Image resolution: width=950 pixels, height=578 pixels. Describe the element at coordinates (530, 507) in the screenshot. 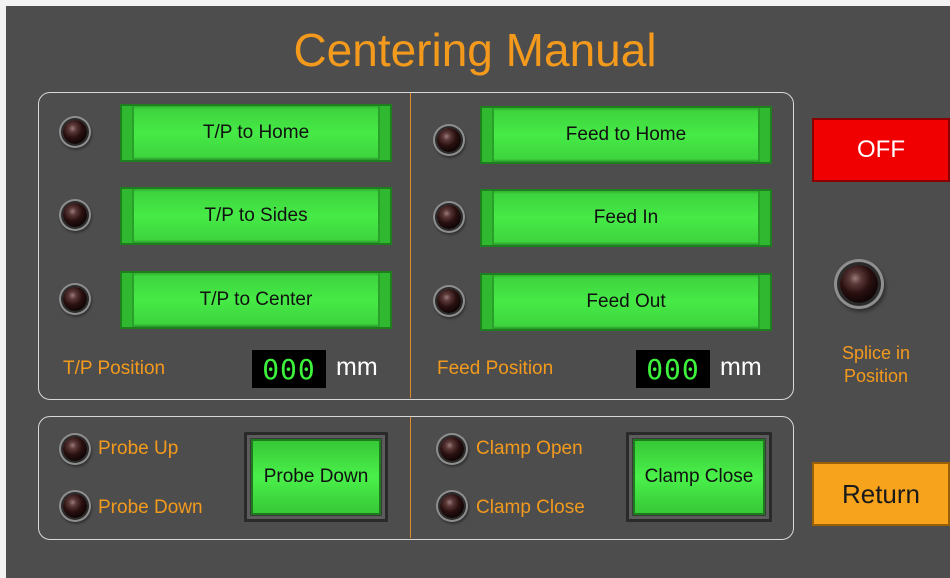

I see `clamp-close-label: Clamp Close` at that location.